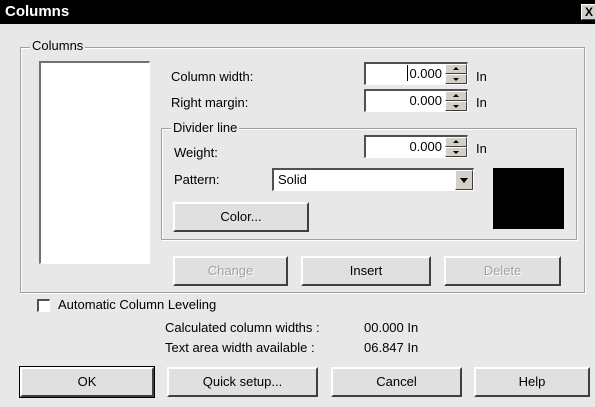 Image resolution: width=595 pixels, height=407 pixels. What do you see at coordinates (210, 102) in the screenshot?
I see `right-margin-label: Right margin:` at bounding box center [210, 102].